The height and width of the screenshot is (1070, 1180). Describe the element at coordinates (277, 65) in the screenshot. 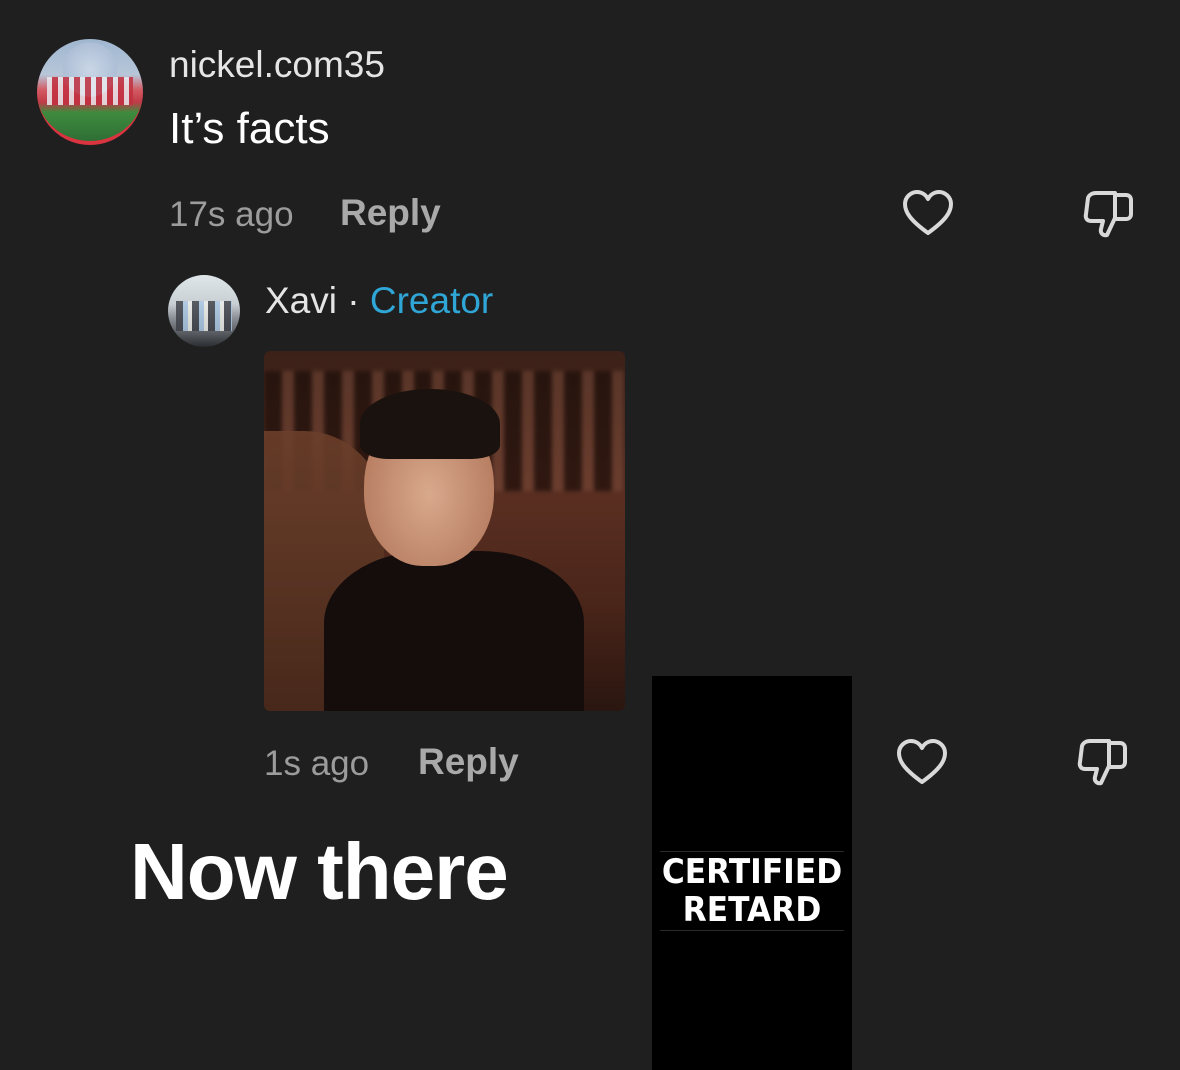

I see `comment-username: nickel.com35` at that location.